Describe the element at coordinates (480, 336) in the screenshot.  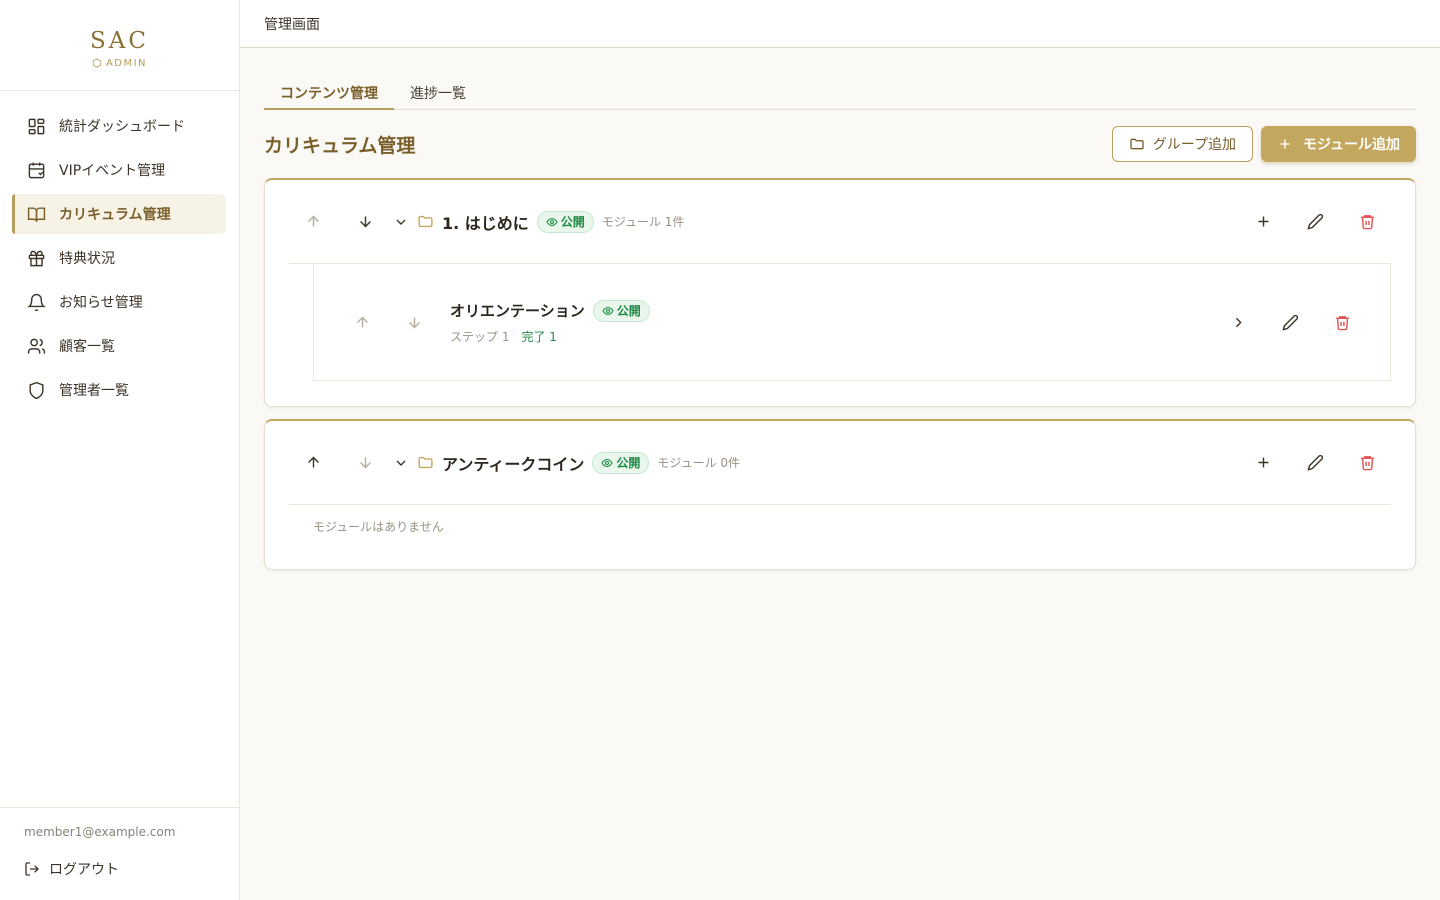
I see `module-steps: ステップ 1` at that location.